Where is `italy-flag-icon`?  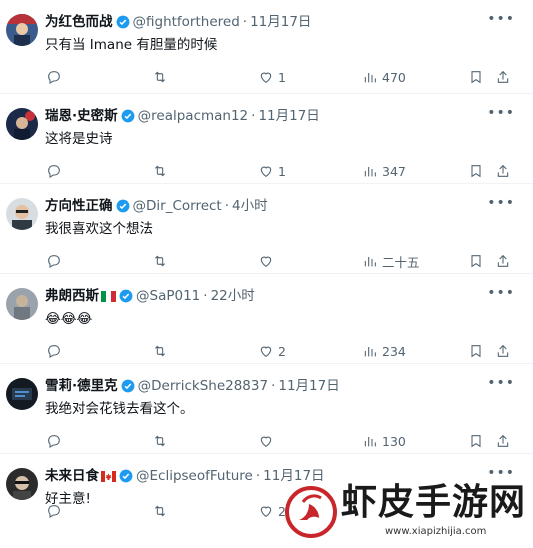 italy-flag-icon is located at coordinates (108, 297).